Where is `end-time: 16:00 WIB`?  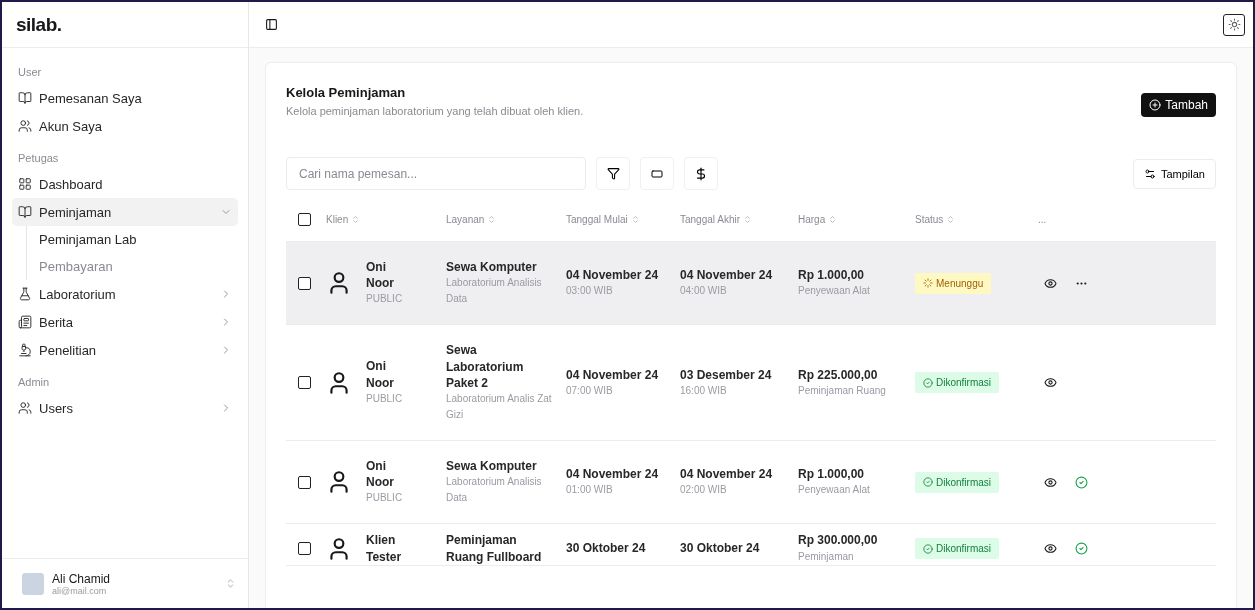 end-time: 16:00 WIB is located at coordinates (704, 390).